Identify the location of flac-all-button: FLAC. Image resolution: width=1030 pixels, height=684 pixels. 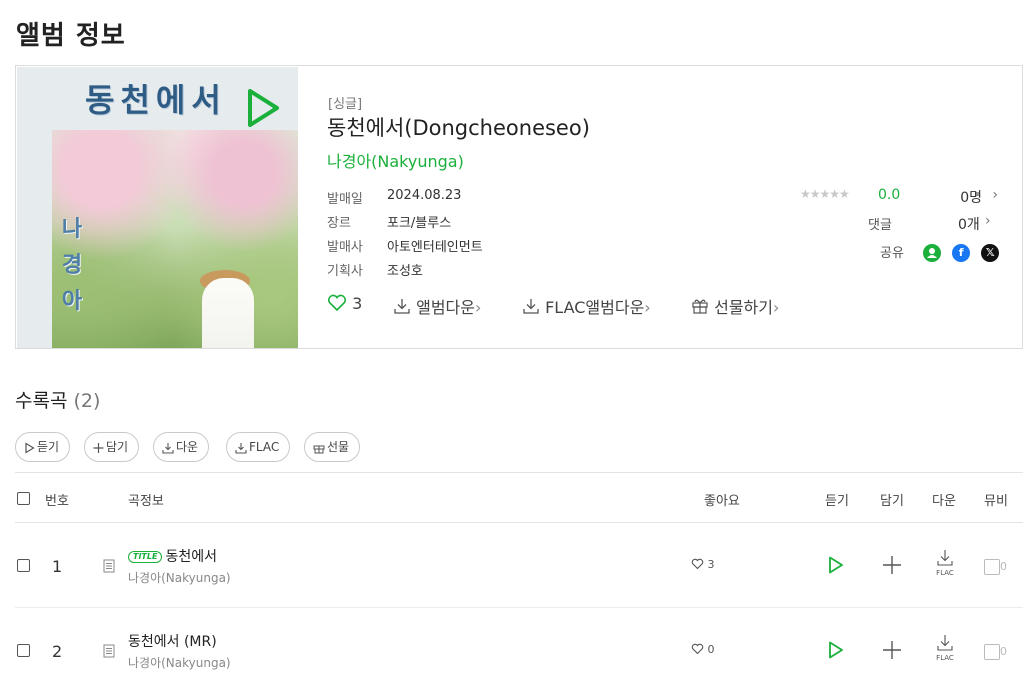
(258, 447).